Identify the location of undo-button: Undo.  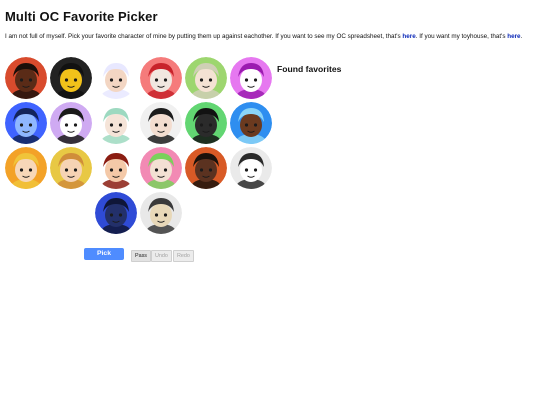
(161, 256).